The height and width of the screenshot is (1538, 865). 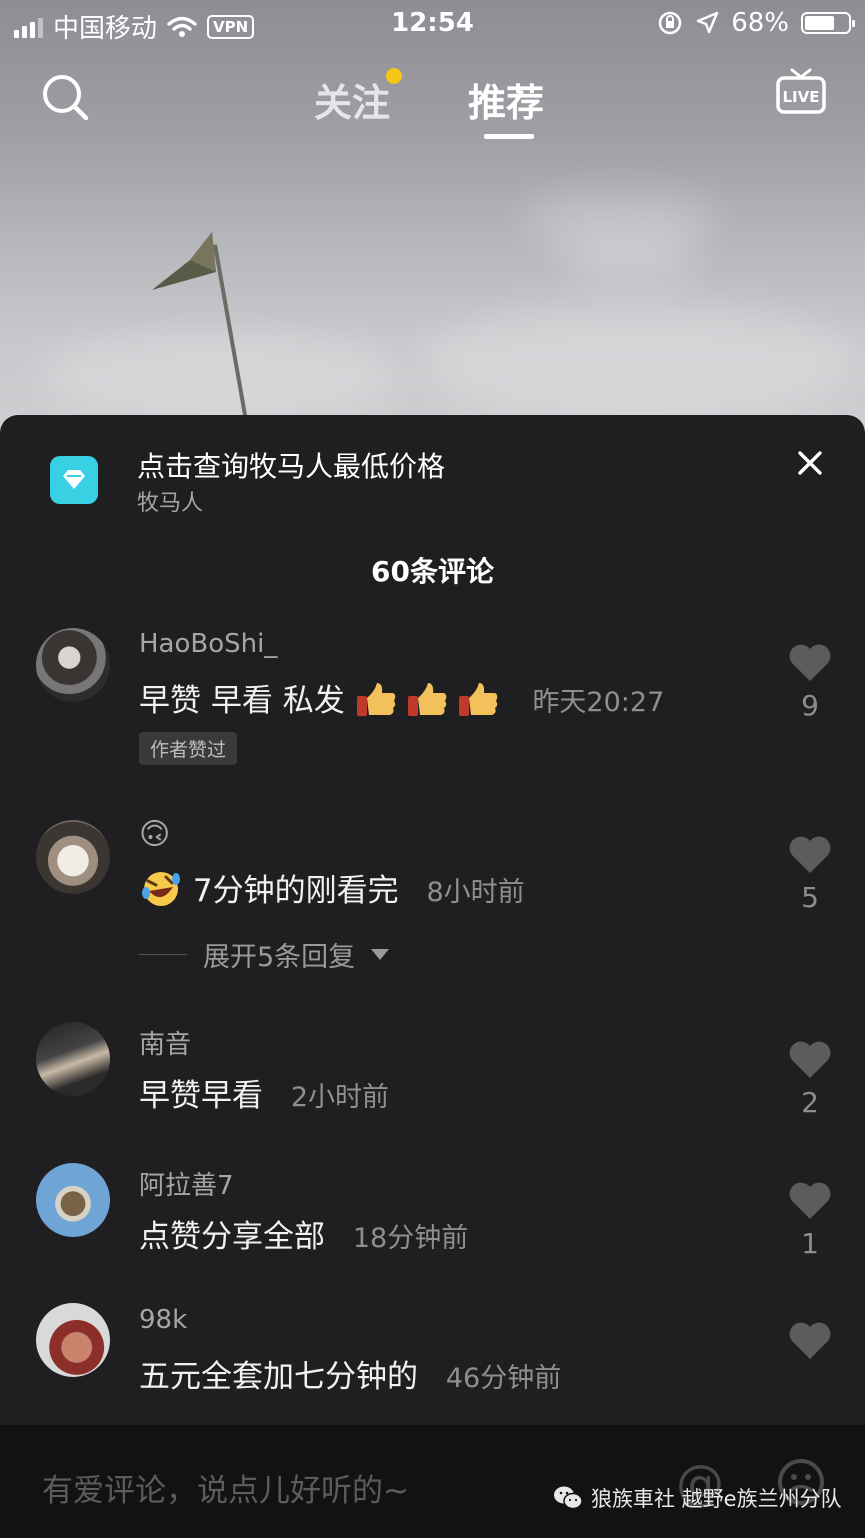 What do you see at coordinates (340, 1097) in the screenshot?
I see `comment-time: 2小时前` at bounding box center [340, 1097].